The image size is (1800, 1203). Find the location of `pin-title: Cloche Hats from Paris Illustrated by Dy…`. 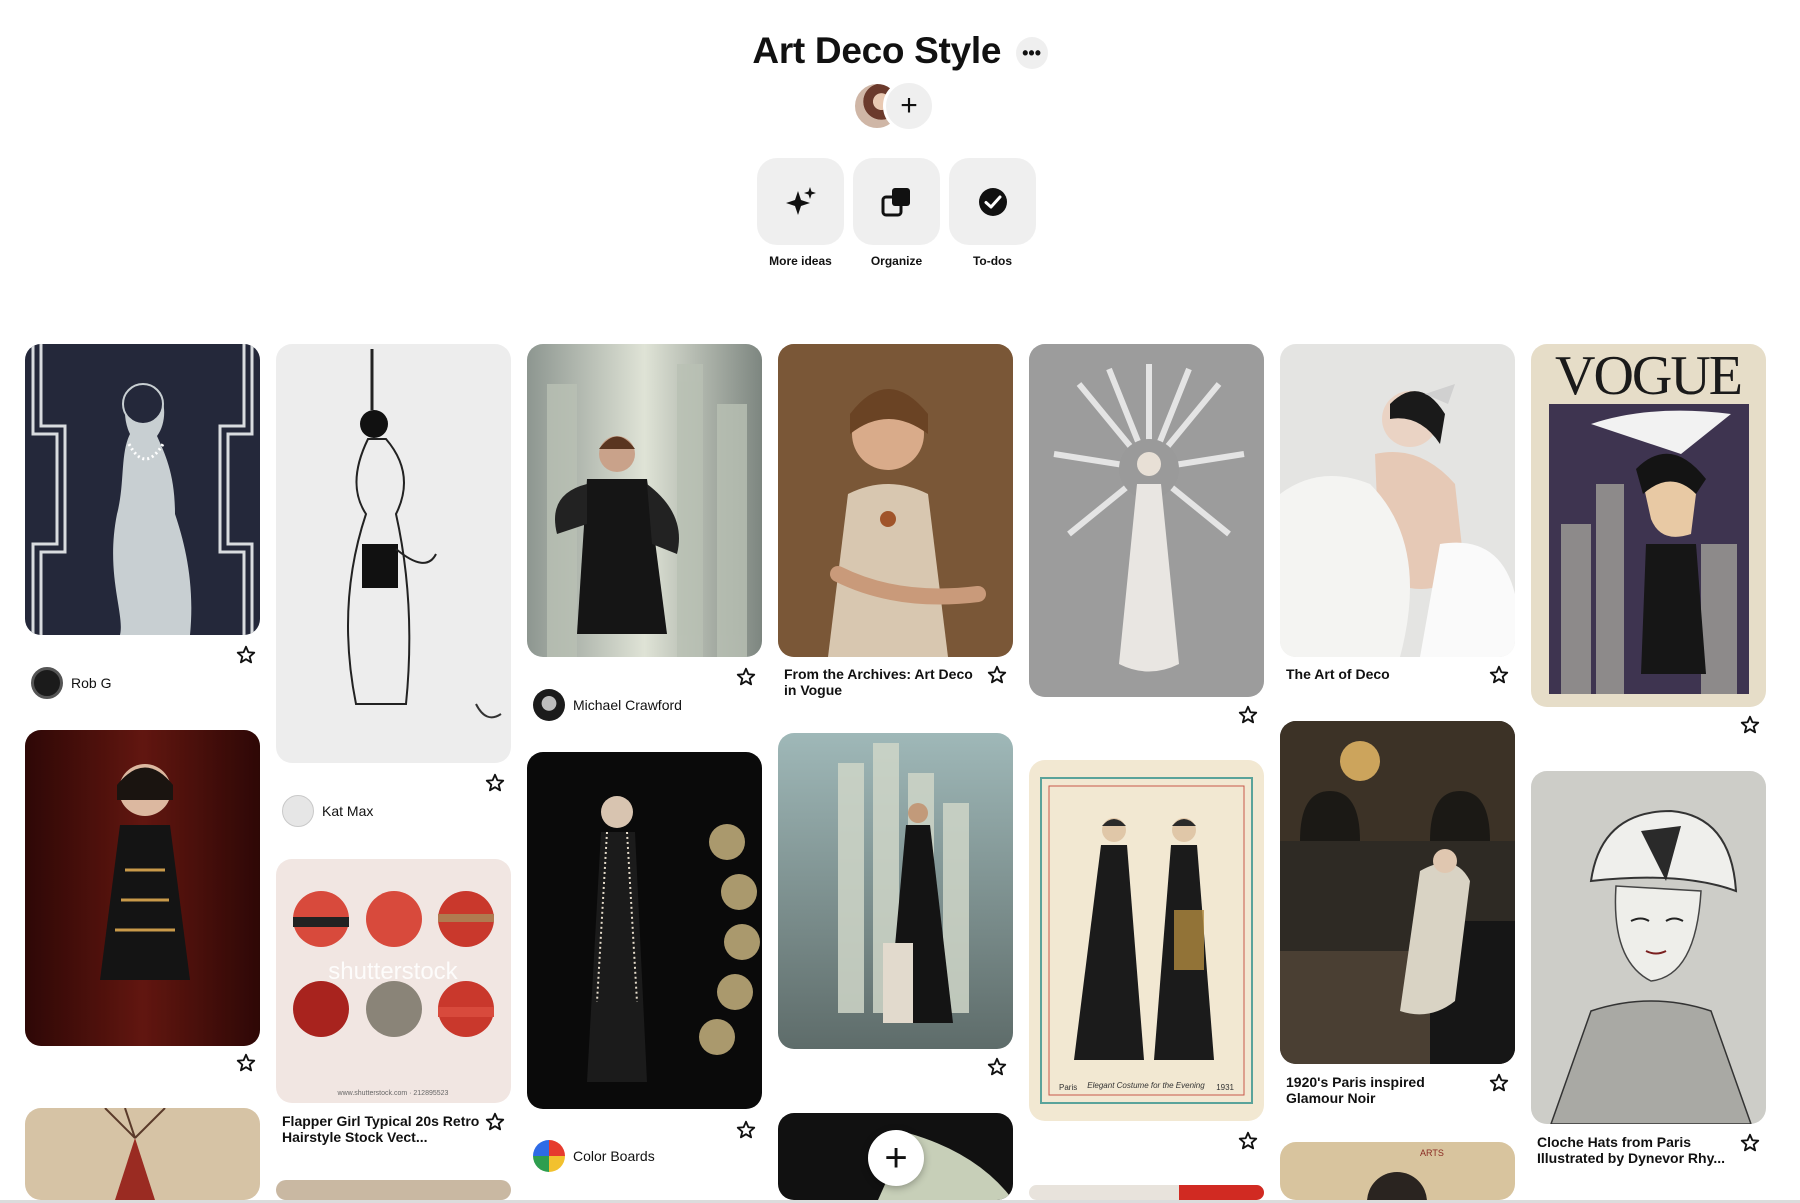

pin-title: Cloche Hats from Paris Illustrated by Dy… is located at coordinates (1637, 1150).